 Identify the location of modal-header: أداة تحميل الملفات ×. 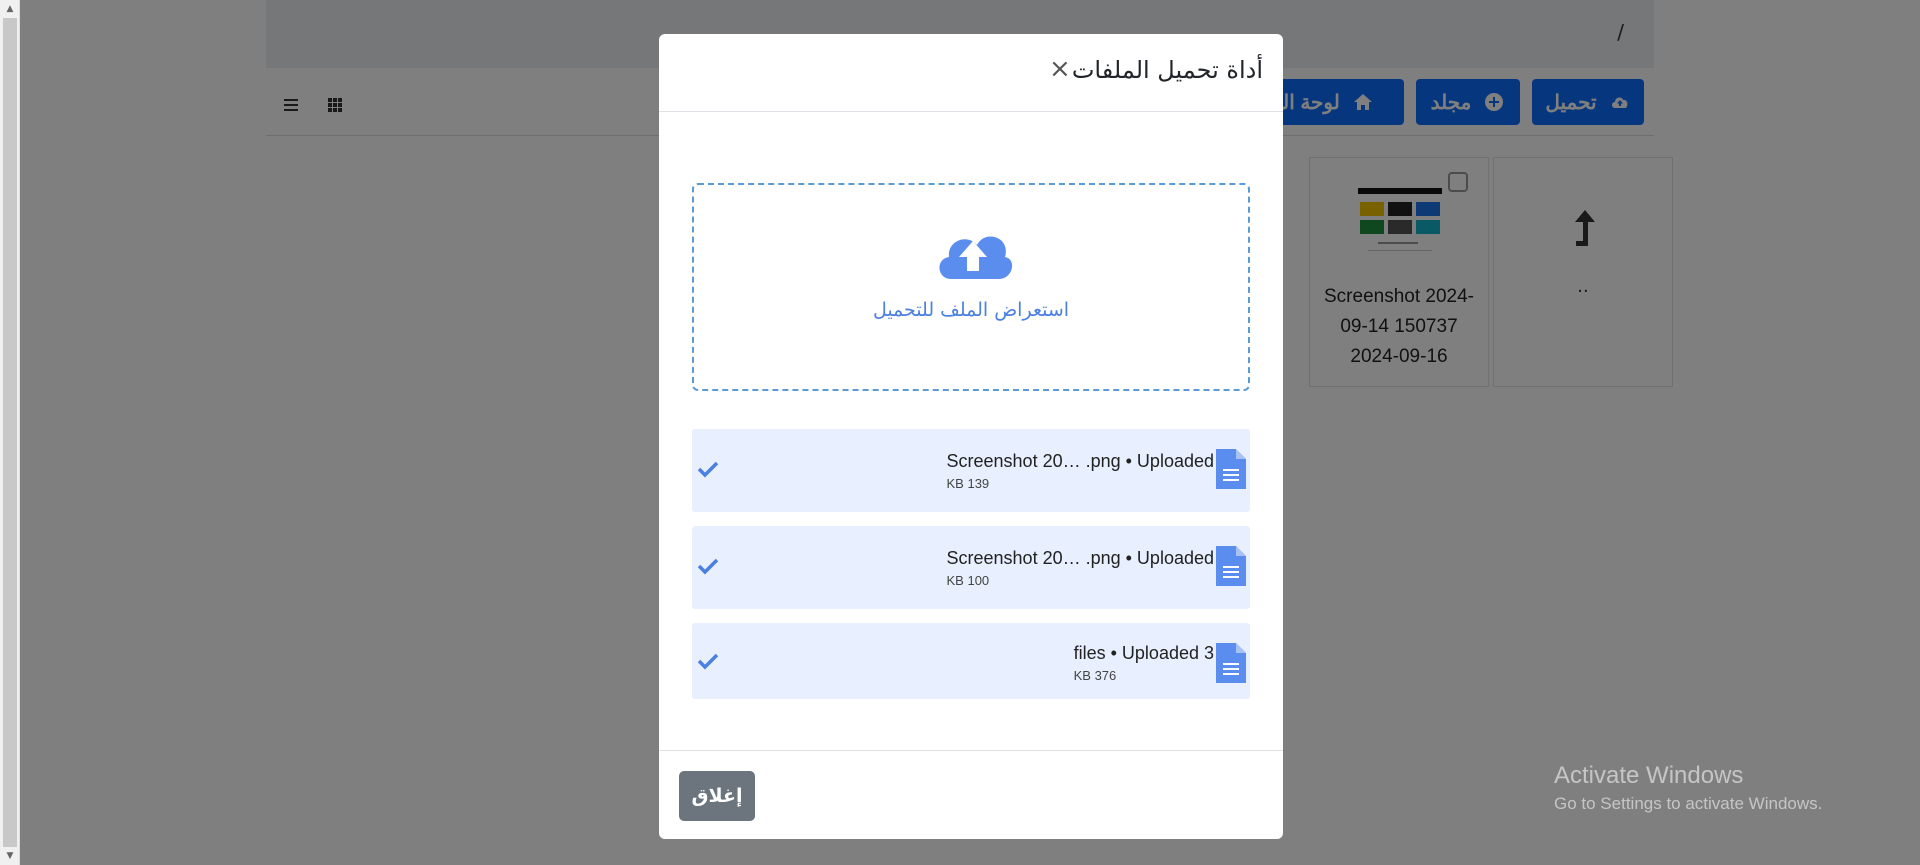
(971, 73).